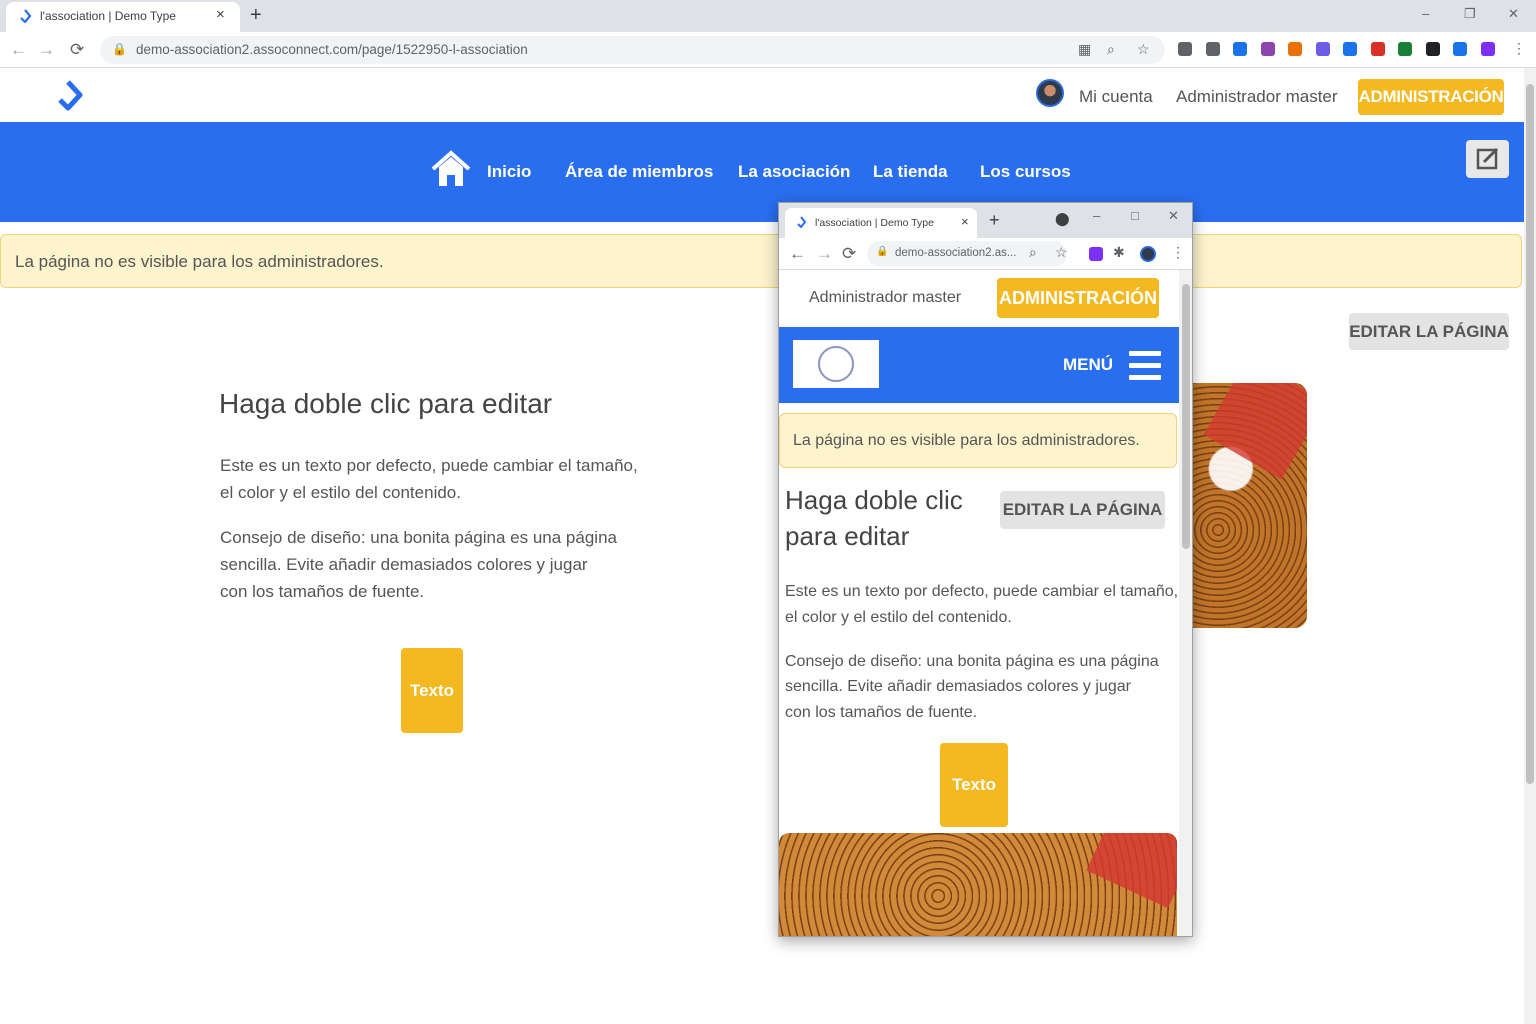 The height and width of the screenshot is (1024, 1536). What do you see at coordinates (119, 49) in the screenshot?
I see `lock-icon: 🔒` at bounding box center [119, 49].